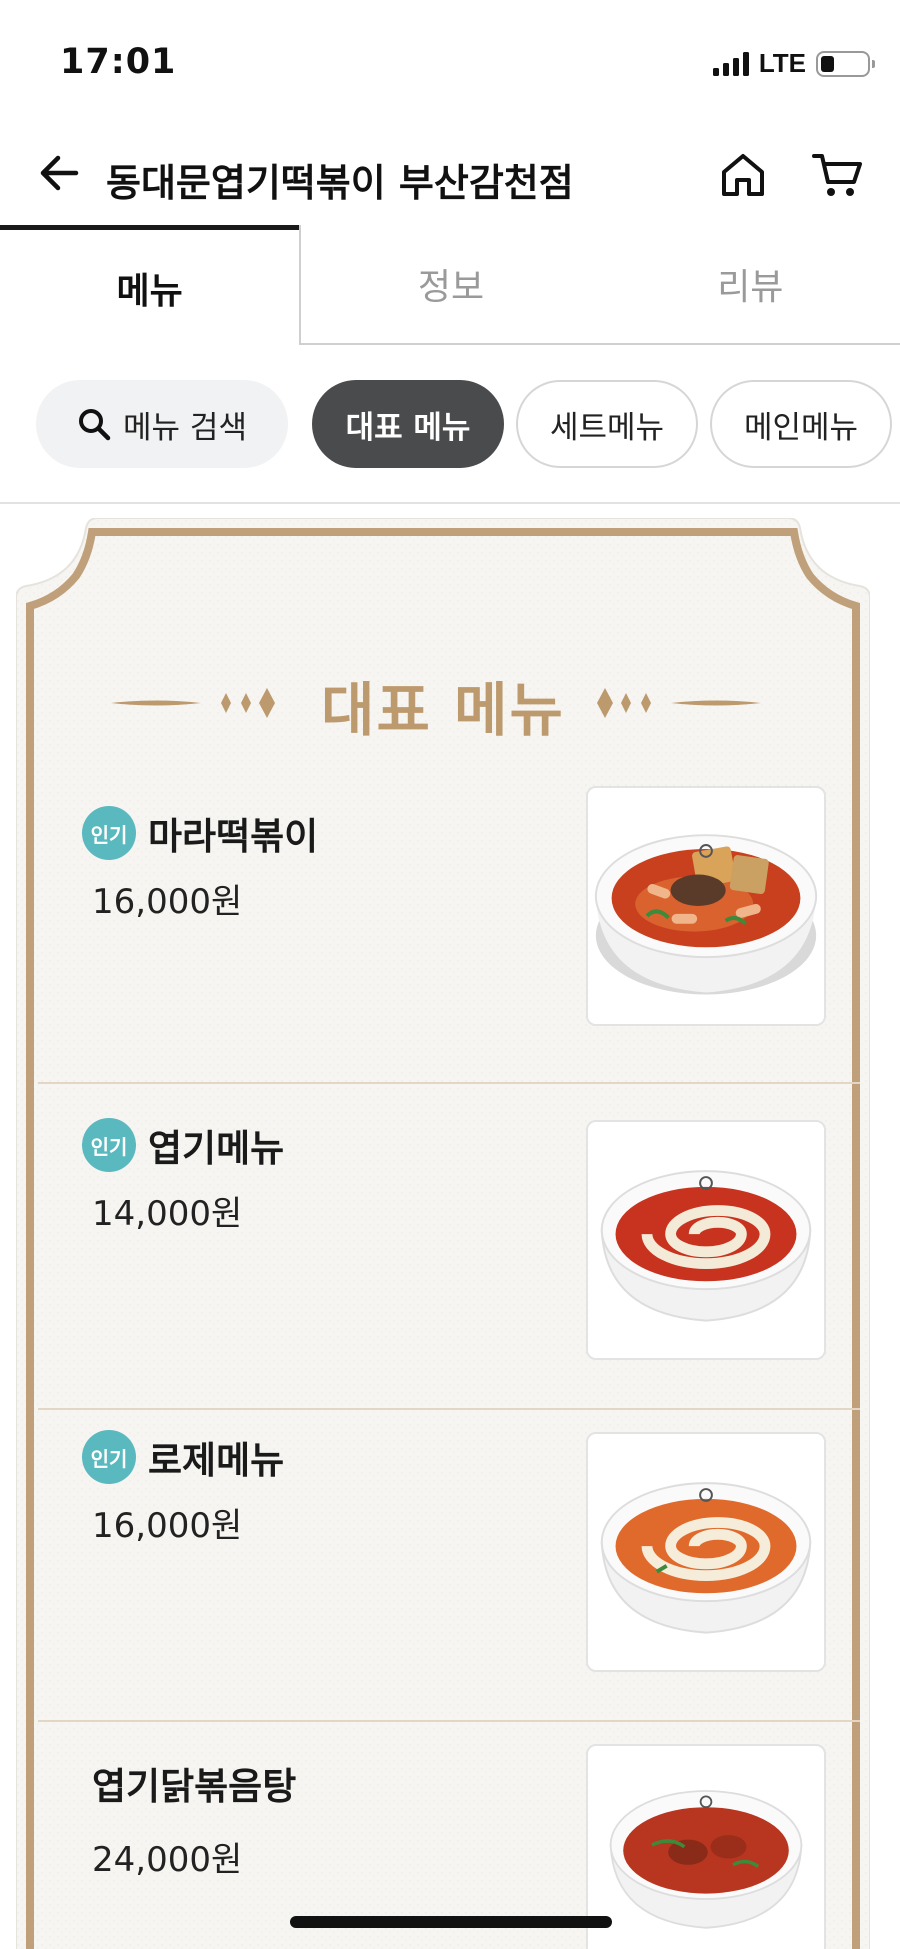  Describe the element at coordinates (679, 703) in the screenshot. I see `ornament-right-icon` at that location.